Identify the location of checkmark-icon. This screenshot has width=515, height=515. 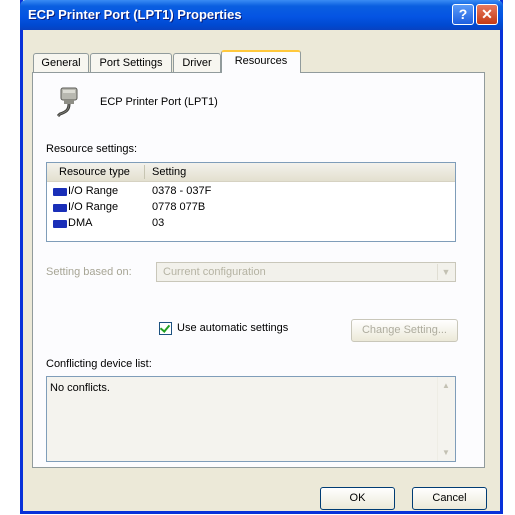
(165, 327).